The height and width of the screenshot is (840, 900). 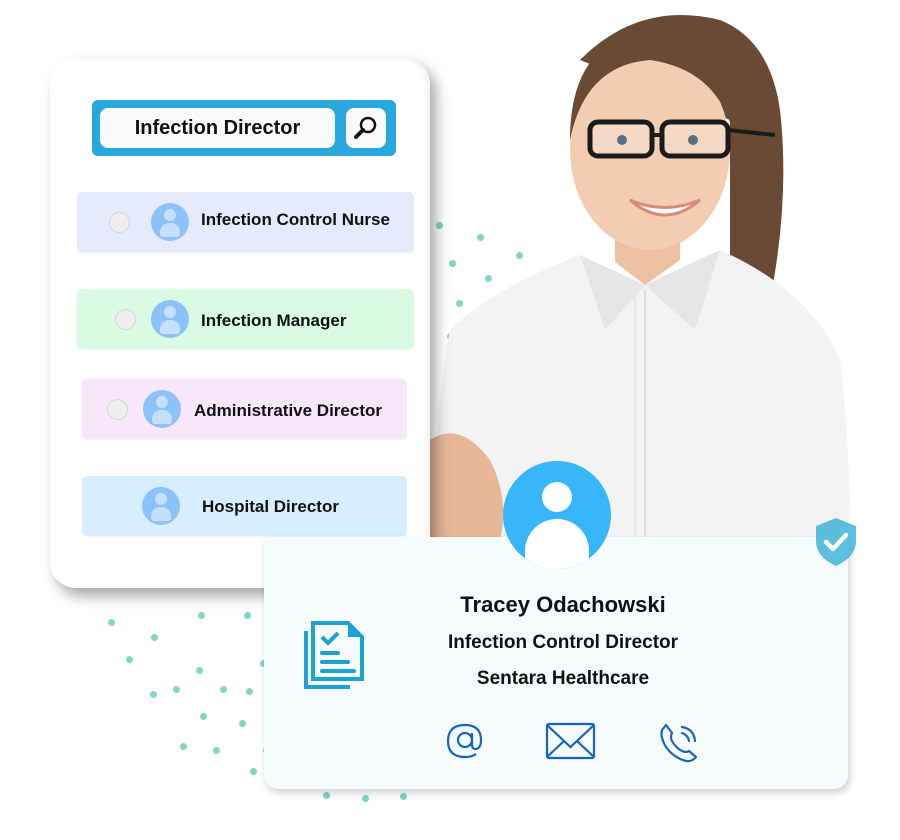 I want to click on phone-icon, so click(x=679, y=743).